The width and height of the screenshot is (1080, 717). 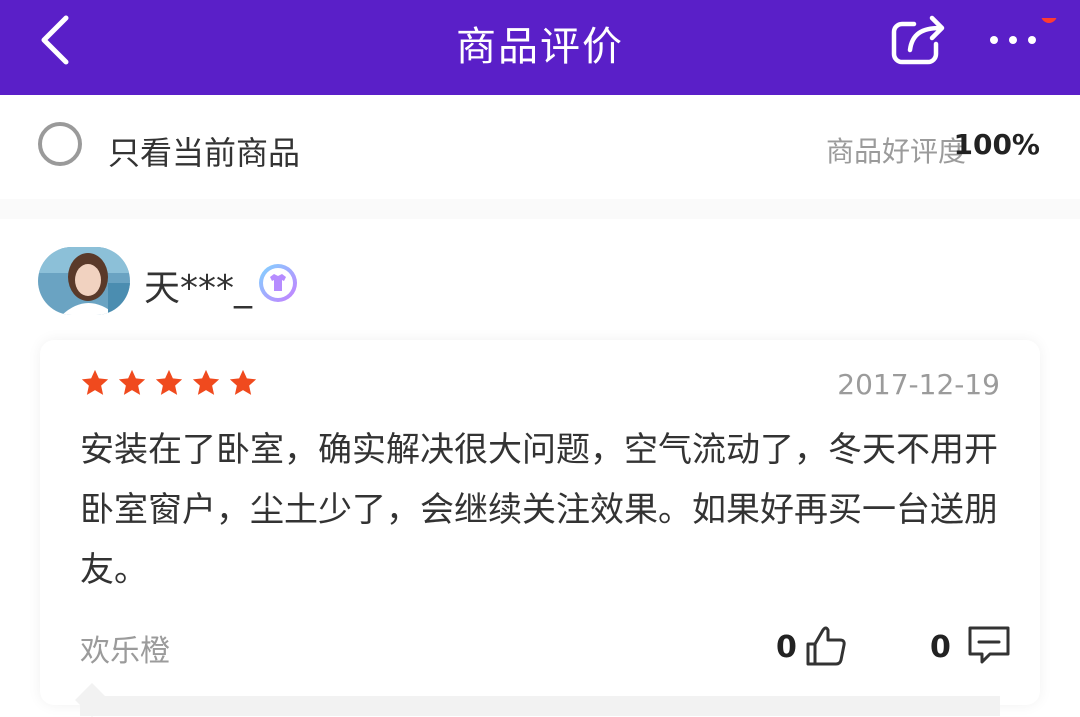 I want to click on reply-box, so click(x=540, y=706).